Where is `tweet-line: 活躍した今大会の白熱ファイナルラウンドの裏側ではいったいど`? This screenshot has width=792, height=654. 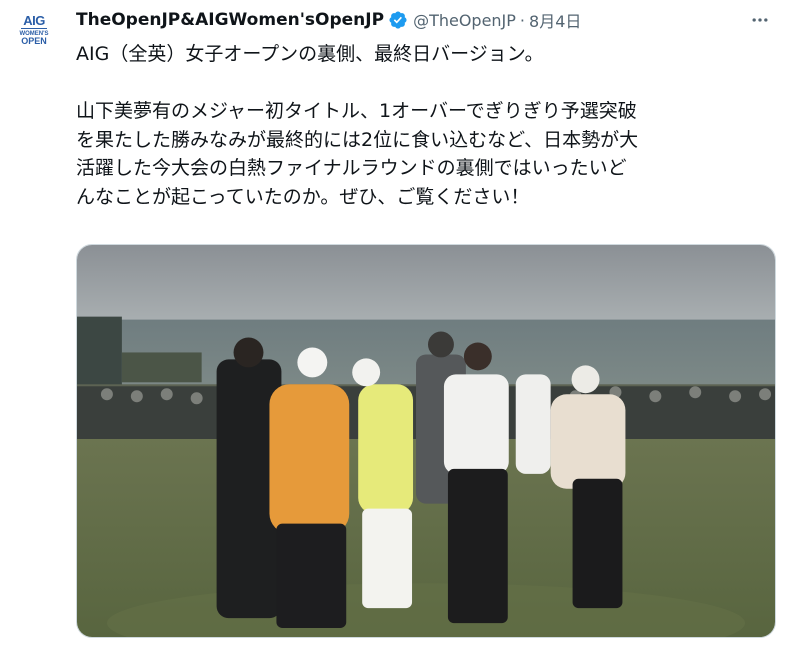 tweet-line: 活躍した今大会の白熱ファイナルラウンドの裏側ではいったいど is located at coordinates (351, 168).